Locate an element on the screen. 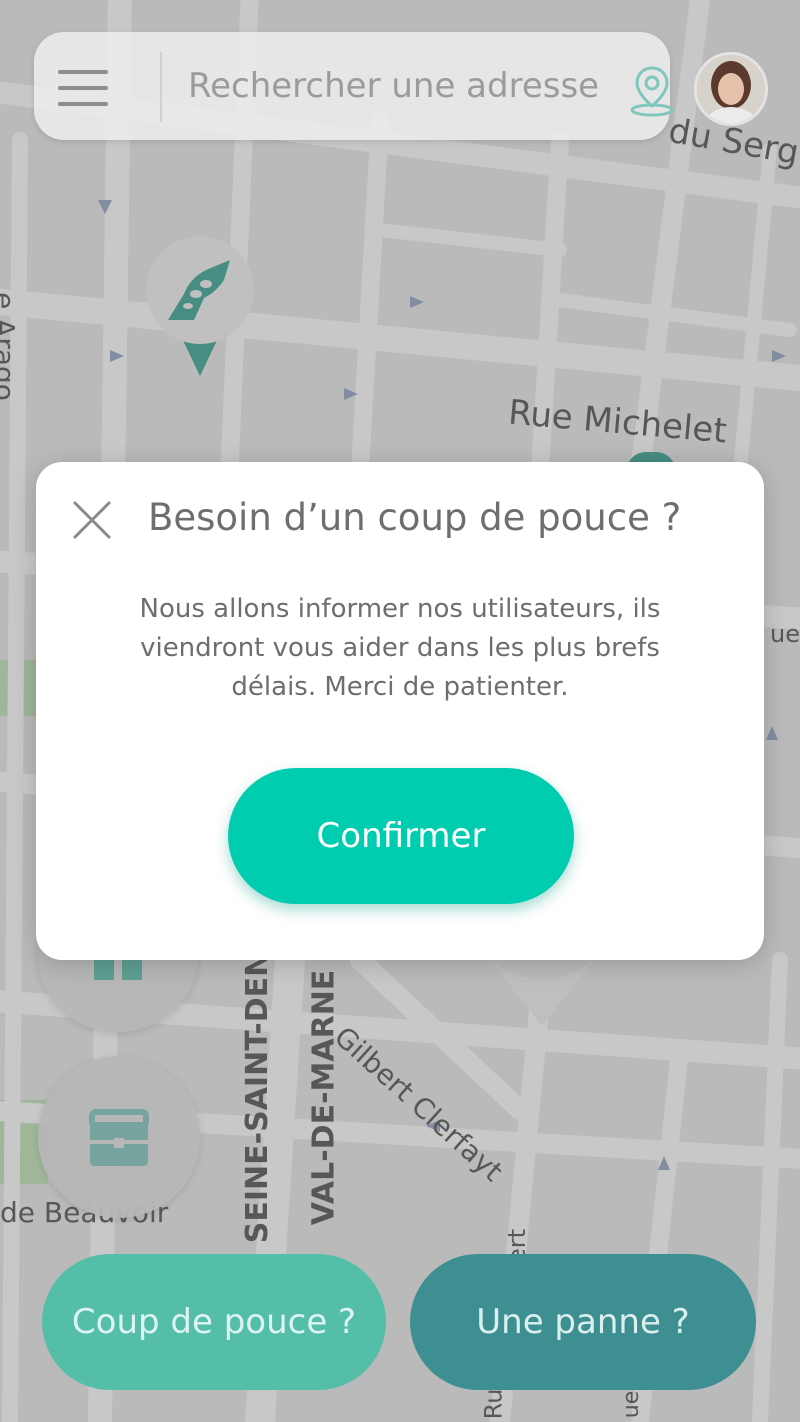 The width and height of the screenshot is (800, 1422). menu-button is located at coordinates (83, 86).